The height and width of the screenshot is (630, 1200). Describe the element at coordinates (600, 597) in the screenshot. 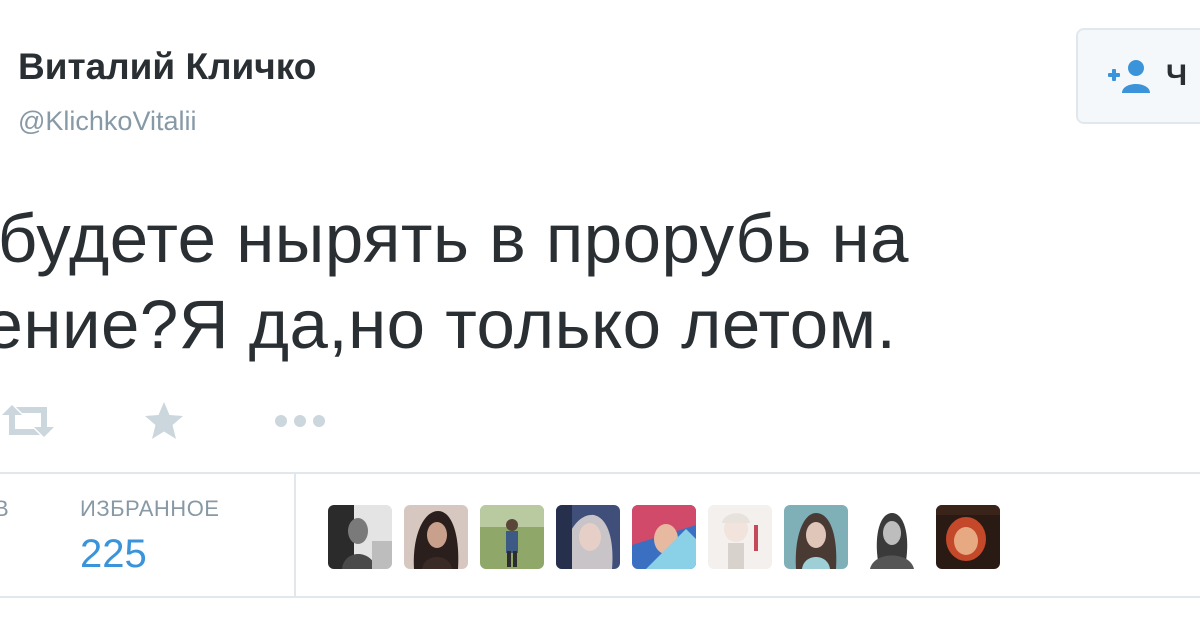

I see `stats-divider-bottom` at that location.